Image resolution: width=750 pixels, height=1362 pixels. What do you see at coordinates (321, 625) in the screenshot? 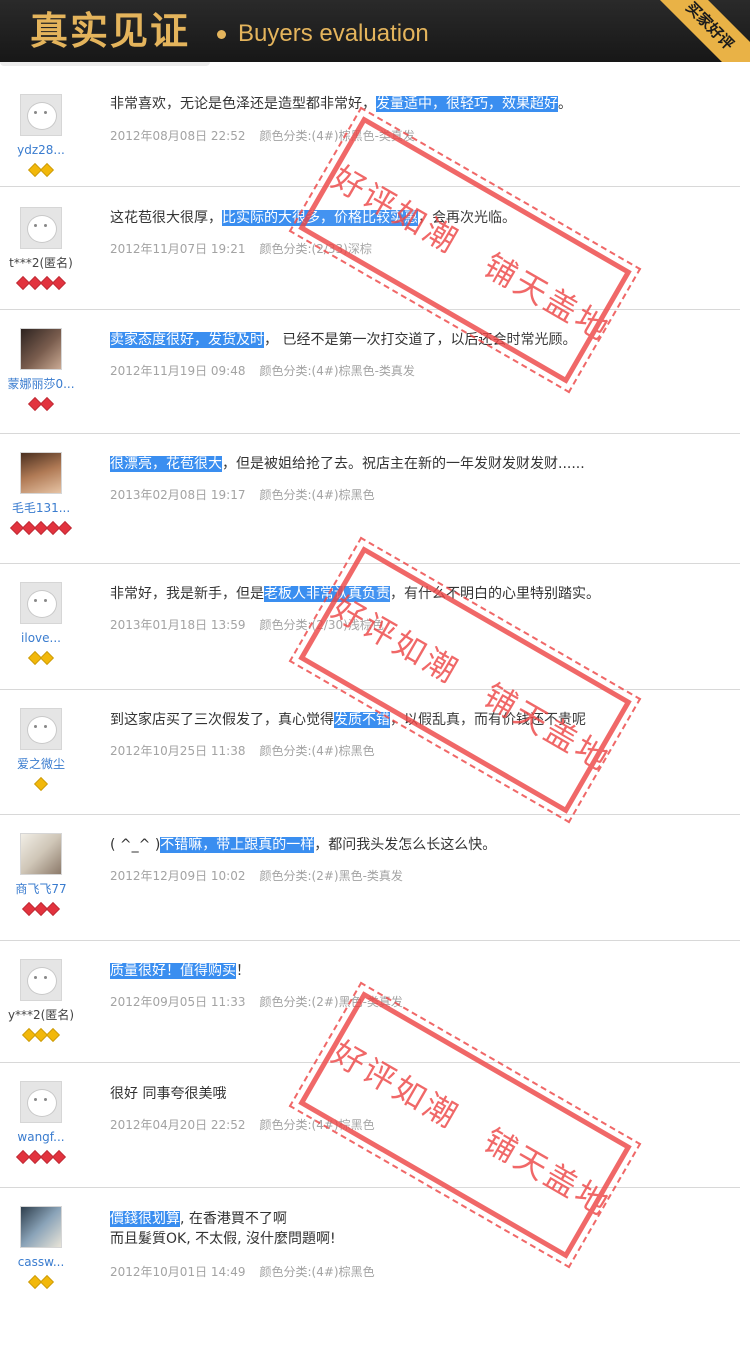
I see `review-spec: 颜色分类:(2/30)浅棕色` at bounding box center [321, 625].